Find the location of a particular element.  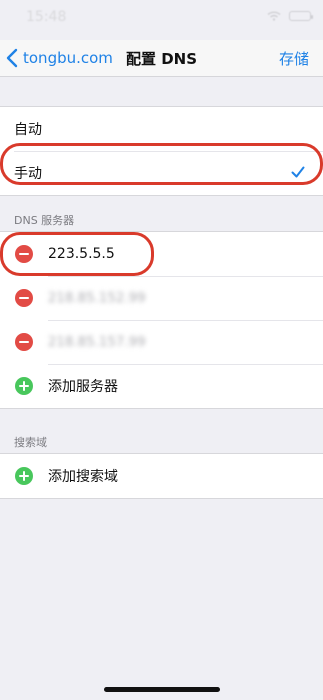

dns-server-address: 218.85.152.99 is located at coordinates (97, 298).